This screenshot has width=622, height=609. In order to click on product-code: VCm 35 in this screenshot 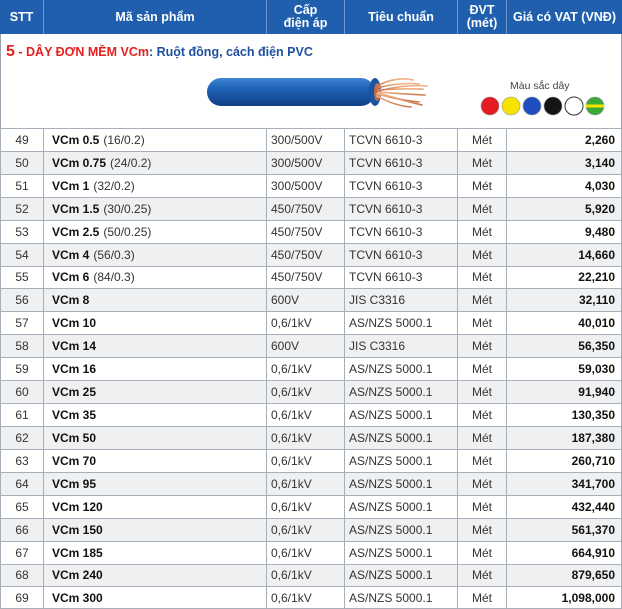, I will do `click(74, 415)`.